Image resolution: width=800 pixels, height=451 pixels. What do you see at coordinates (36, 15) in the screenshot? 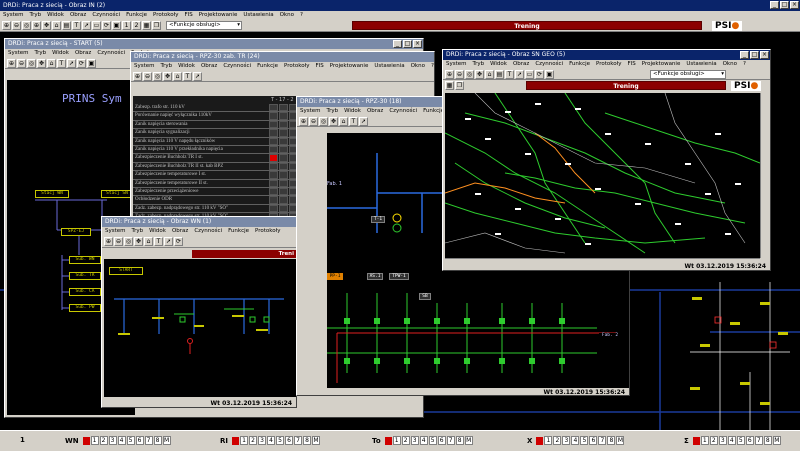
I see `main-menu-item: Tryb` at bounding box center [36, 15].